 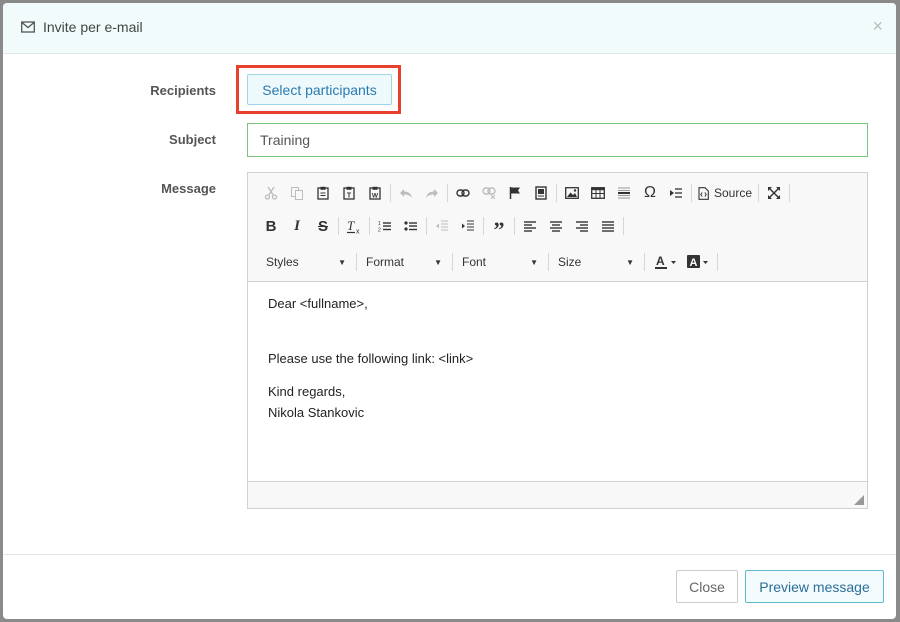 What do you see at coordinates (192, 139) in the screenshot?
I see `subject-label: Subject` at bounding box center [192, 139].